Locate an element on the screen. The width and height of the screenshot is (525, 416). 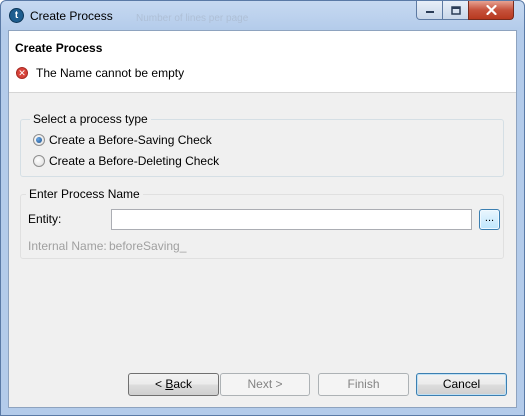
radio-before-deleting: Create a Before-Deleting Check is located at coordinates (126, 161).